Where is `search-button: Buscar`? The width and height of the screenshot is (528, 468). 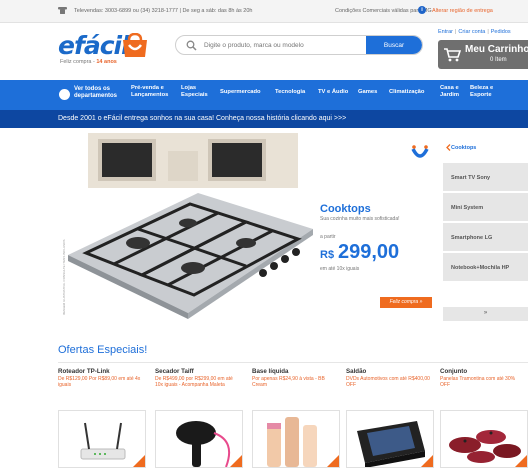
search-button: Buscar is located at coordinates (394, 45).